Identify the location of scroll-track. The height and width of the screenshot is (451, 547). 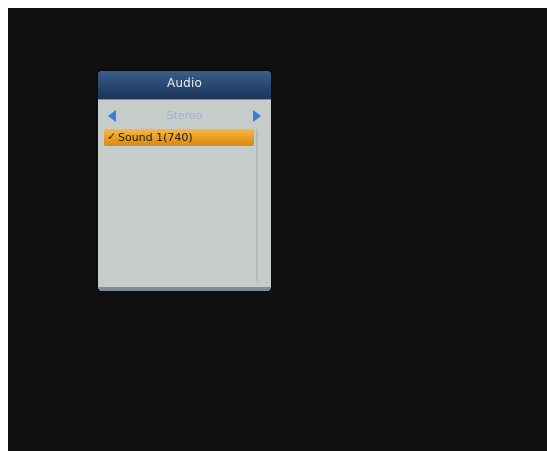
(257, 205).